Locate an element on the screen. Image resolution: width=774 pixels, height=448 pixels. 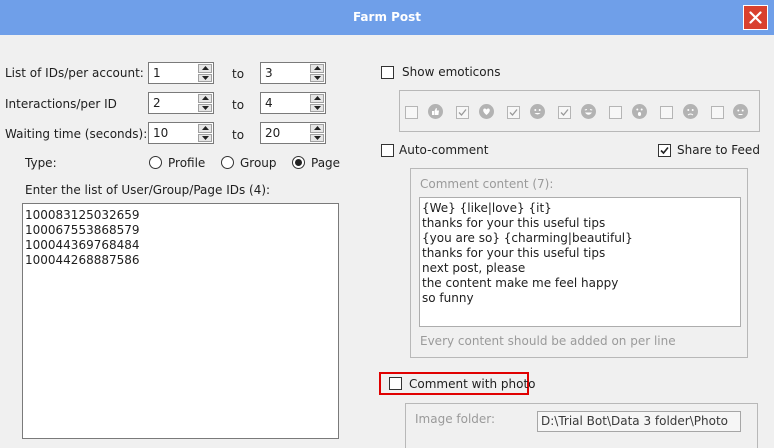
waiting-time-label: Waiting time (seconds): is located at coordinates (76, 134).